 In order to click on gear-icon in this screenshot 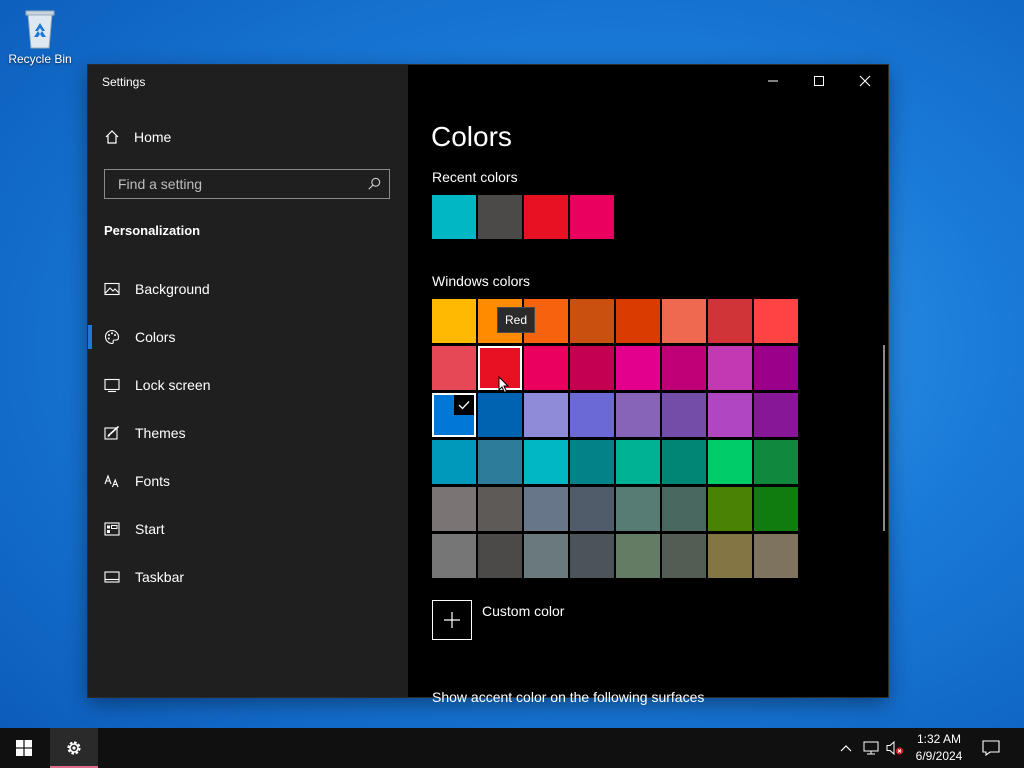, I will do `click(74, 748)`.